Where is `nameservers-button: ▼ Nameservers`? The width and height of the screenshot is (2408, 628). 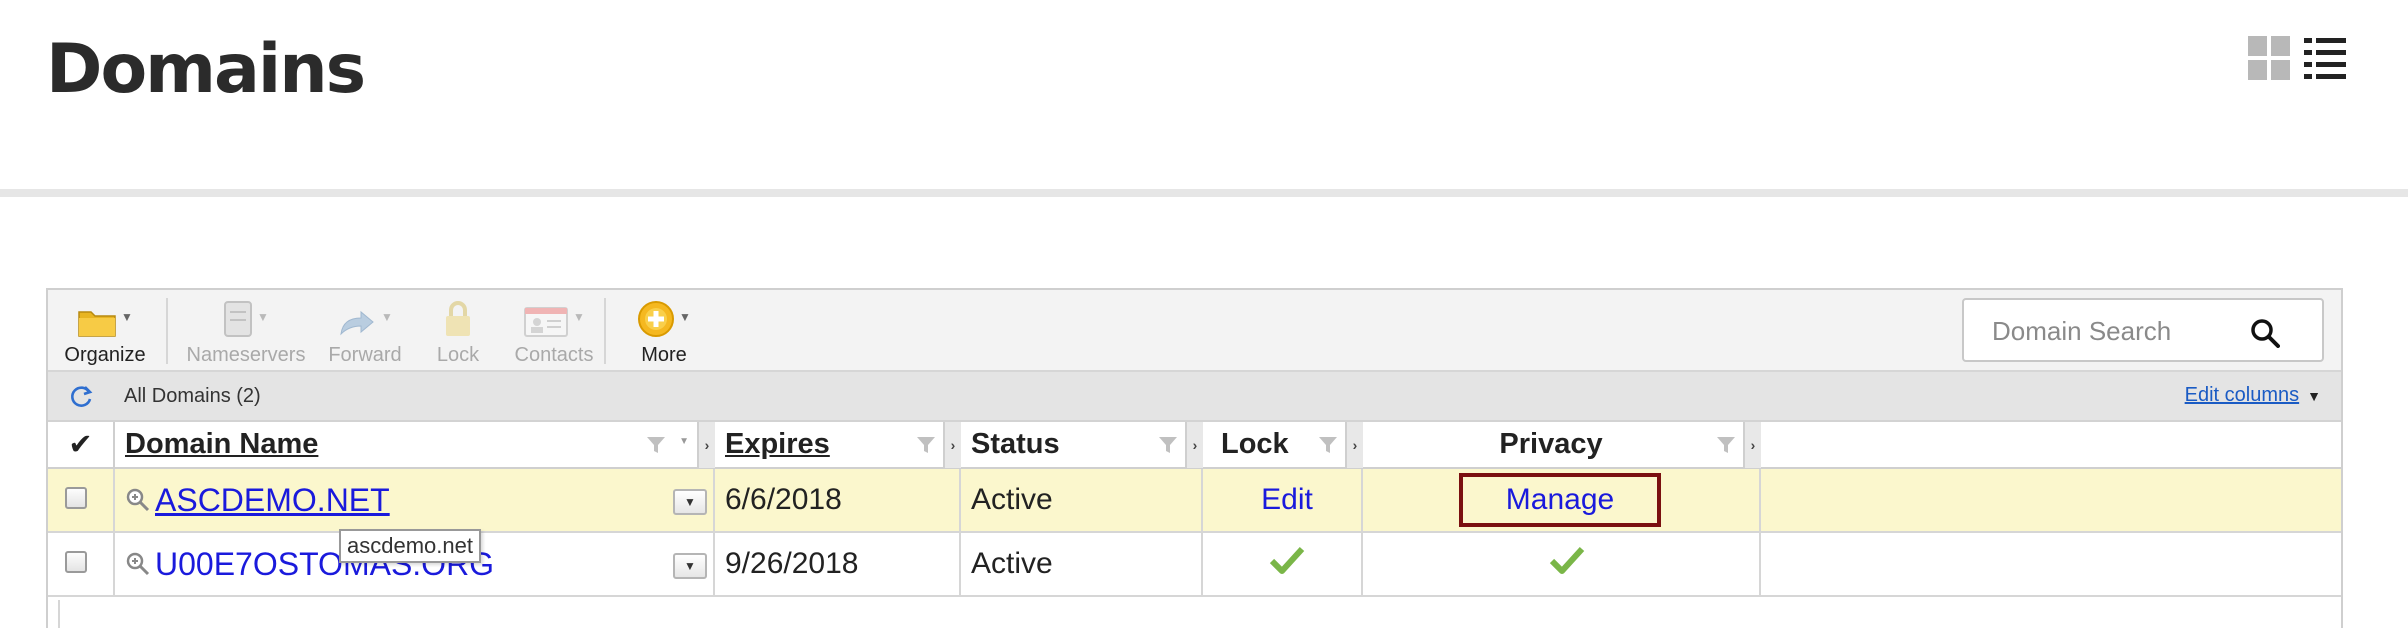 nameservers-button: ▼ Nameservers is located at coordinates (246, 330).